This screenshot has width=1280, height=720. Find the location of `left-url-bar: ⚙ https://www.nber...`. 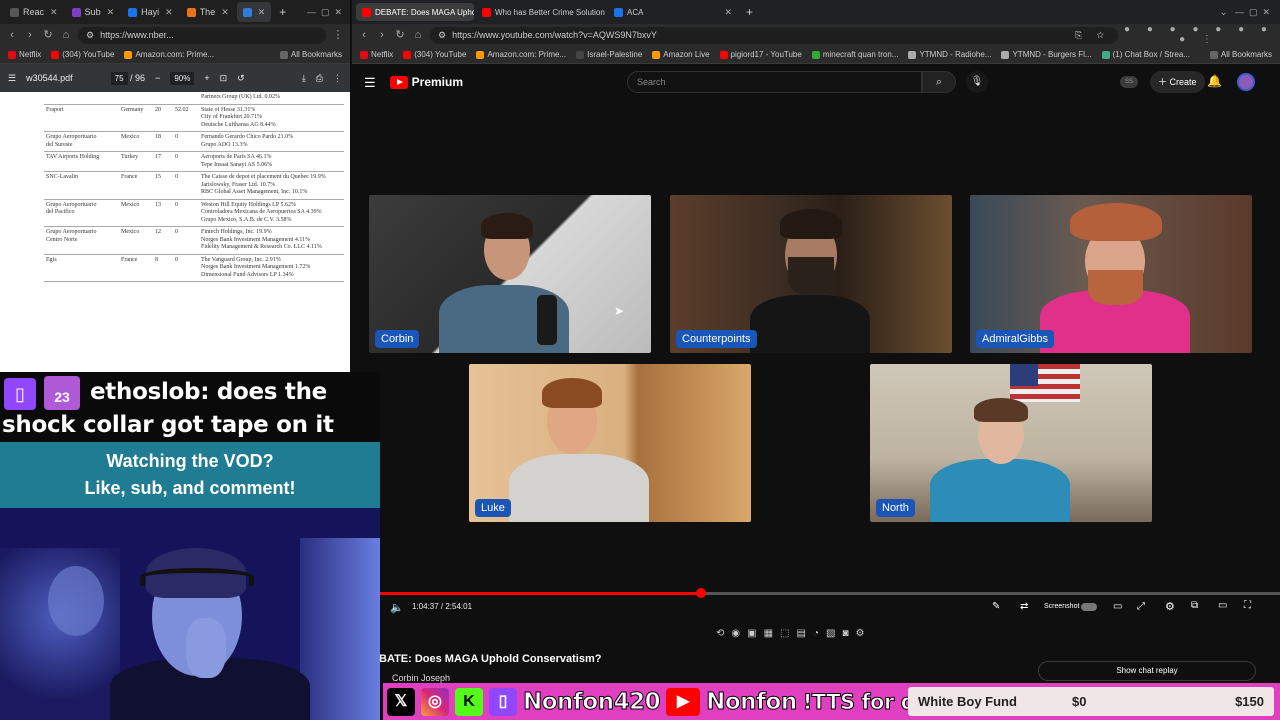

left-url-bar: ⚙ https://www.nber... is located at coordinates (202, 35).